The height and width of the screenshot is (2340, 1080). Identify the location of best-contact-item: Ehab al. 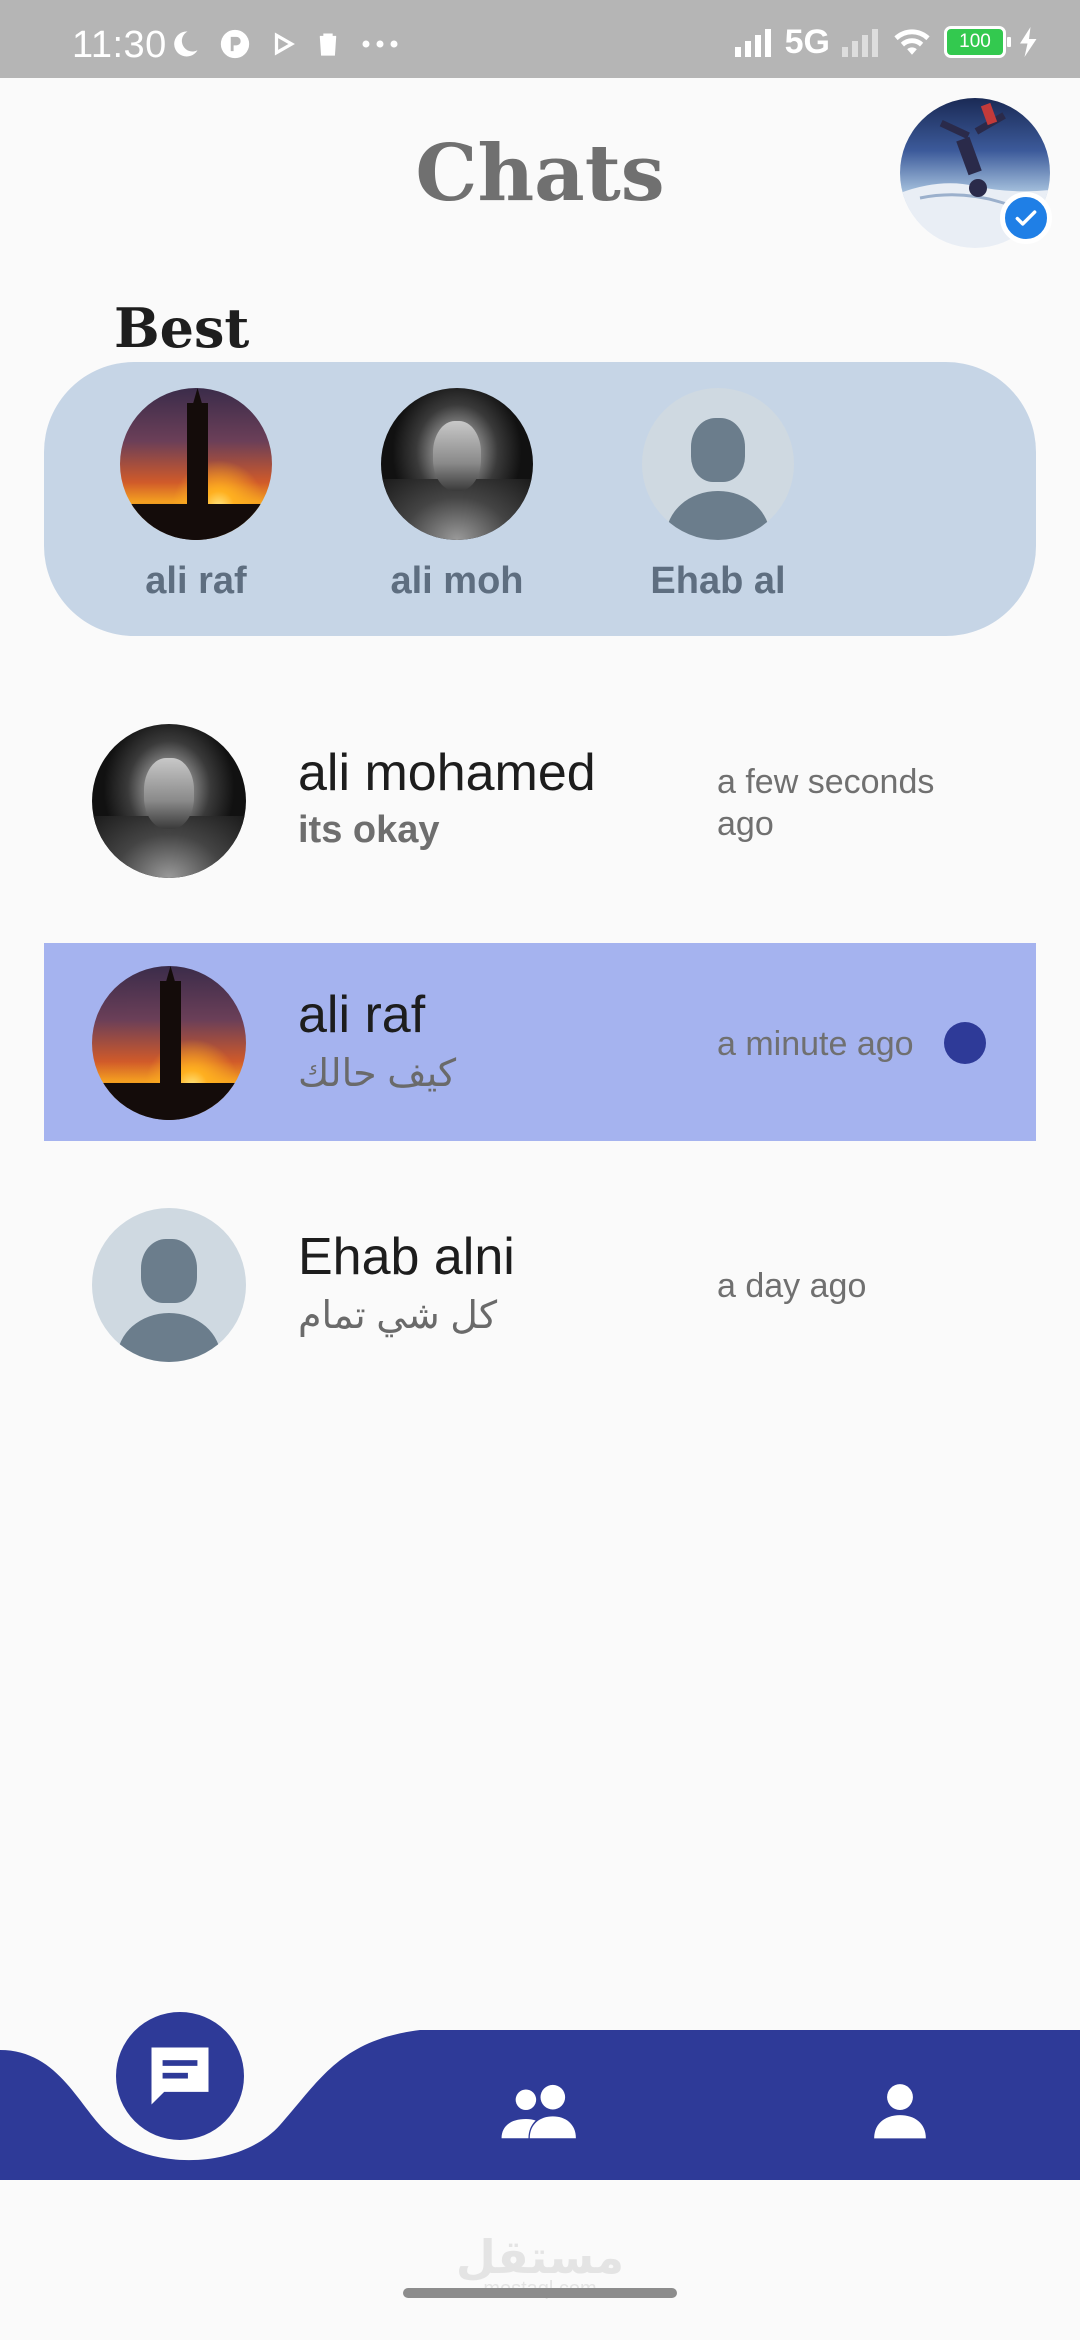
(718, 495).